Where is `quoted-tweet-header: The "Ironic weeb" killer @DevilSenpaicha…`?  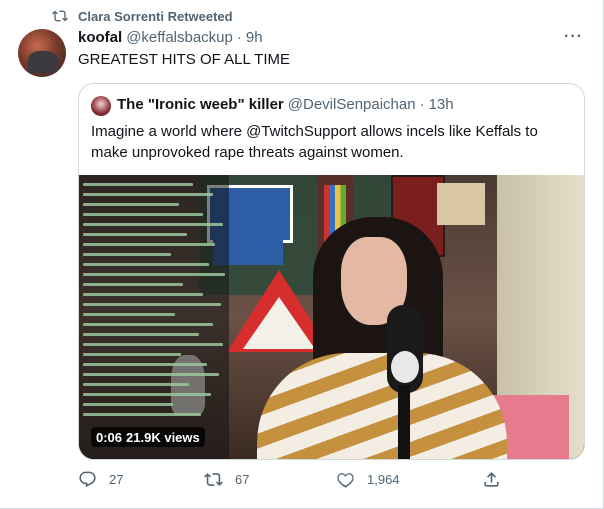
quoted-tweet-header: The "Ironic weeb" killer @DevilSenpaicha… is located at coordinates (285, 104).